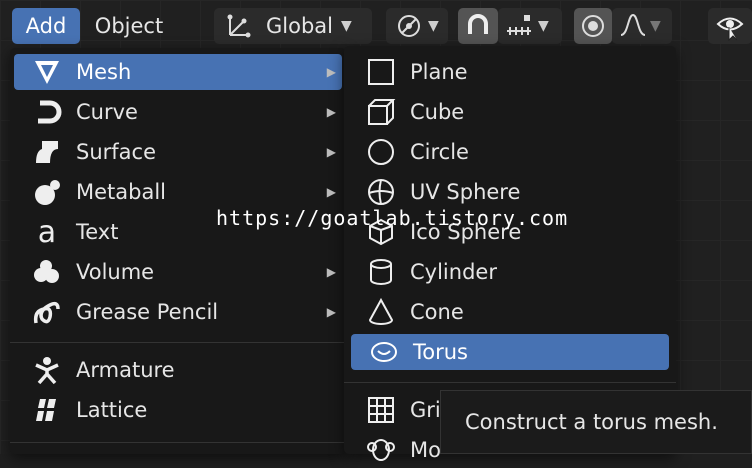 This screenshot has height=468, width=752. Describe the element at coordinates (47, 192) in the screenshot. I see `metaball-icon` at that location.